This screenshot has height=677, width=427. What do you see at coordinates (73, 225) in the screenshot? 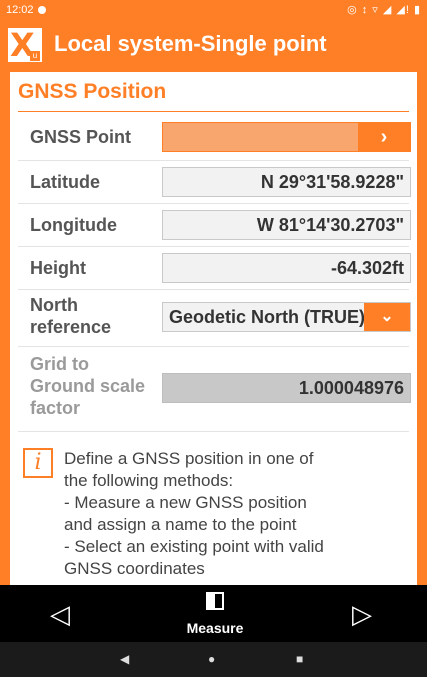
I see `longitude-label: Longitude` at bounding box center [73, 225].